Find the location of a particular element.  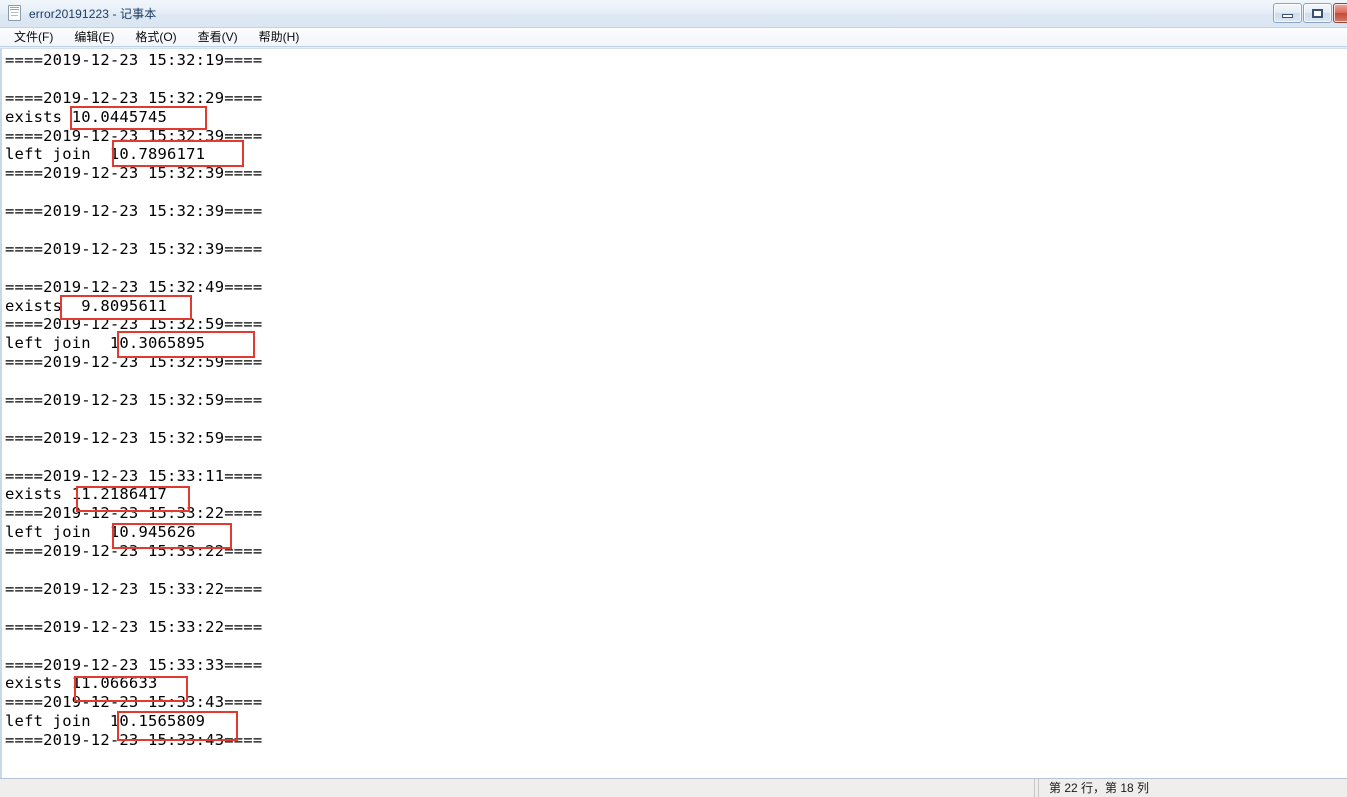

menu-edit: 编辑(E) is located at coordinates (96, 37).